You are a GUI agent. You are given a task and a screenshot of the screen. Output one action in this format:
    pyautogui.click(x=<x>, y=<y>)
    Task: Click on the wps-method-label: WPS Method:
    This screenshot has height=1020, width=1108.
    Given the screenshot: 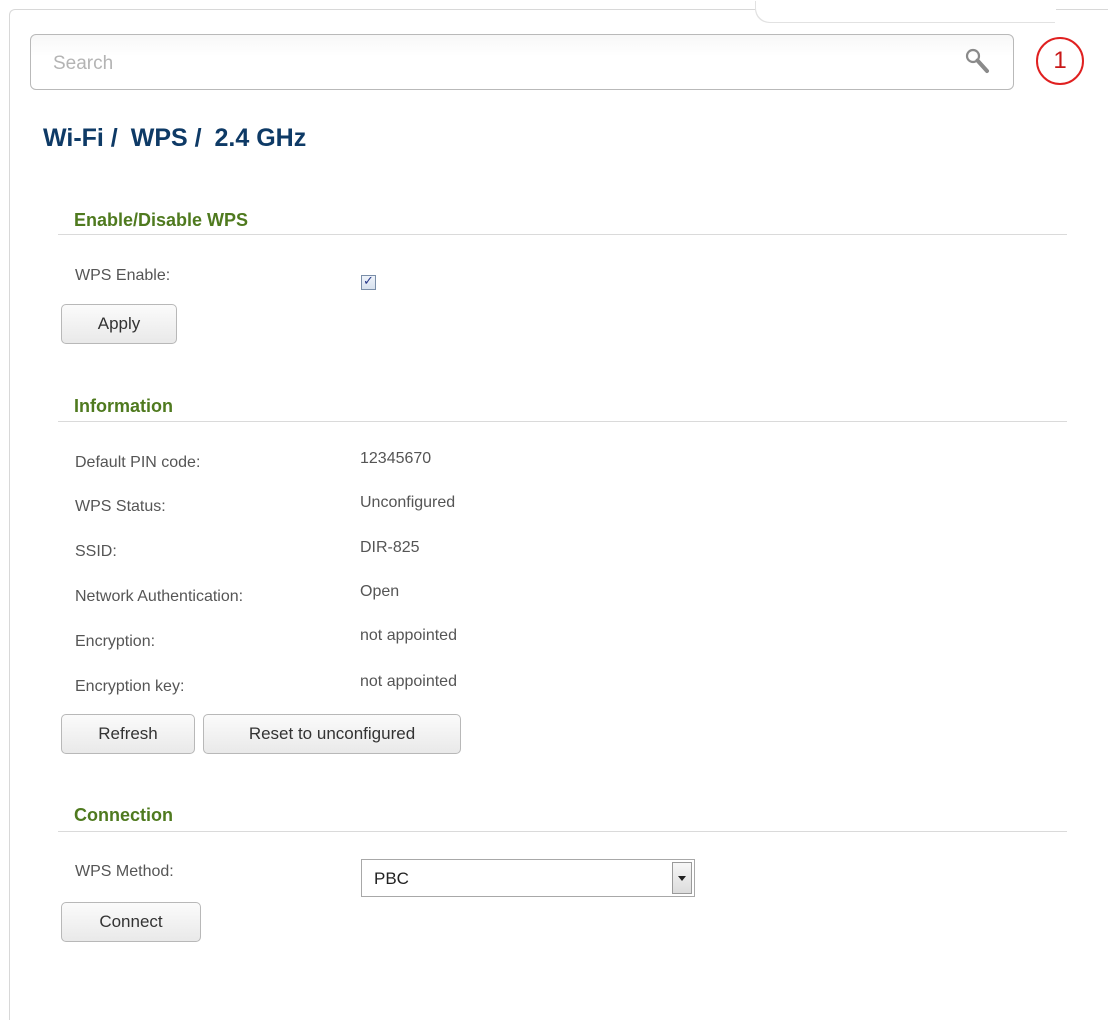 What is the action you would take?
    pyautogui.click(x=124, y=871)
    